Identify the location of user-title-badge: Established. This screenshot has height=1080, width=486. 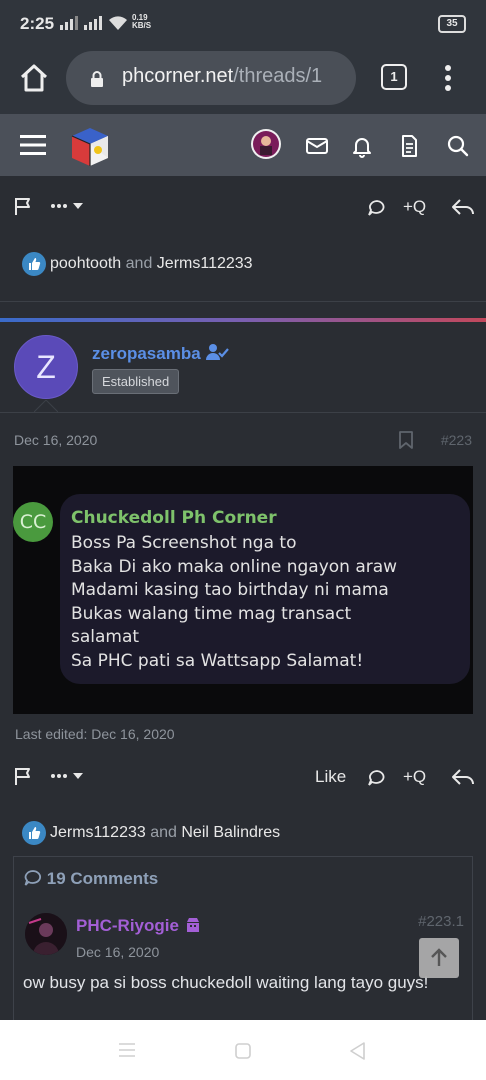
(136, 381).